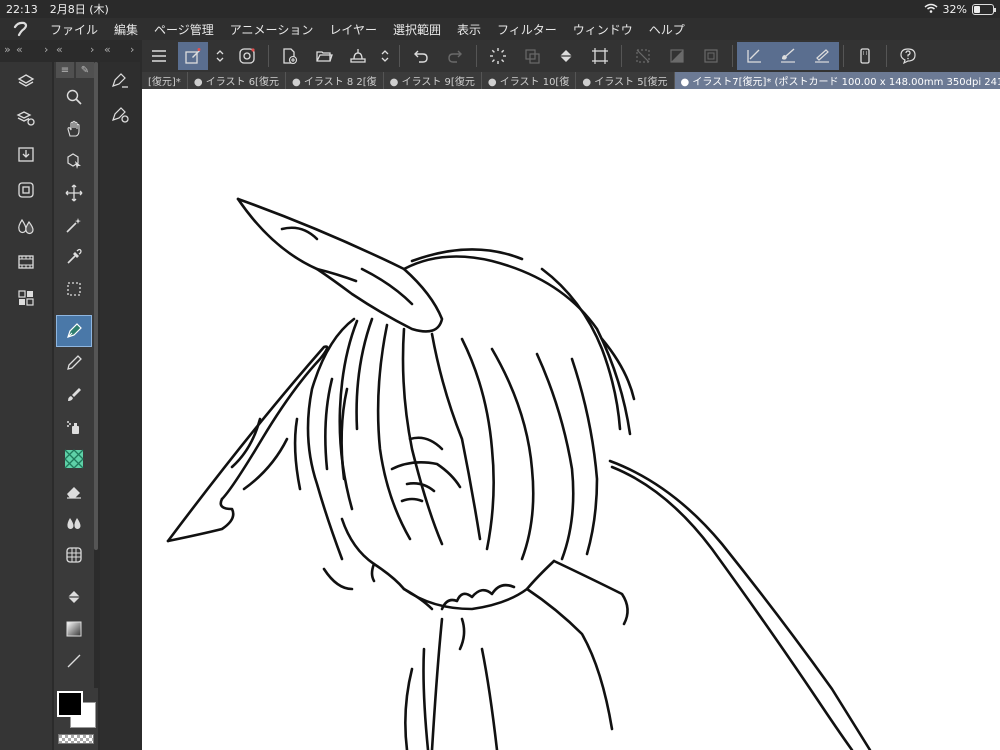 This screenshot has height=750, width=1000. Describe the element at coordinates (455, 56) in the screenshot. I see `redo-icon` at that location.